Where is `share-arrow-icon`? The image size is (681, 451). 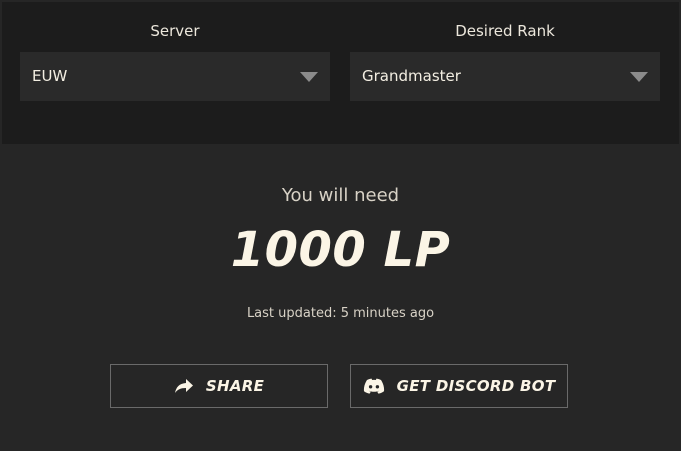 share-arrow-icon is located at coordinates (184, 386).